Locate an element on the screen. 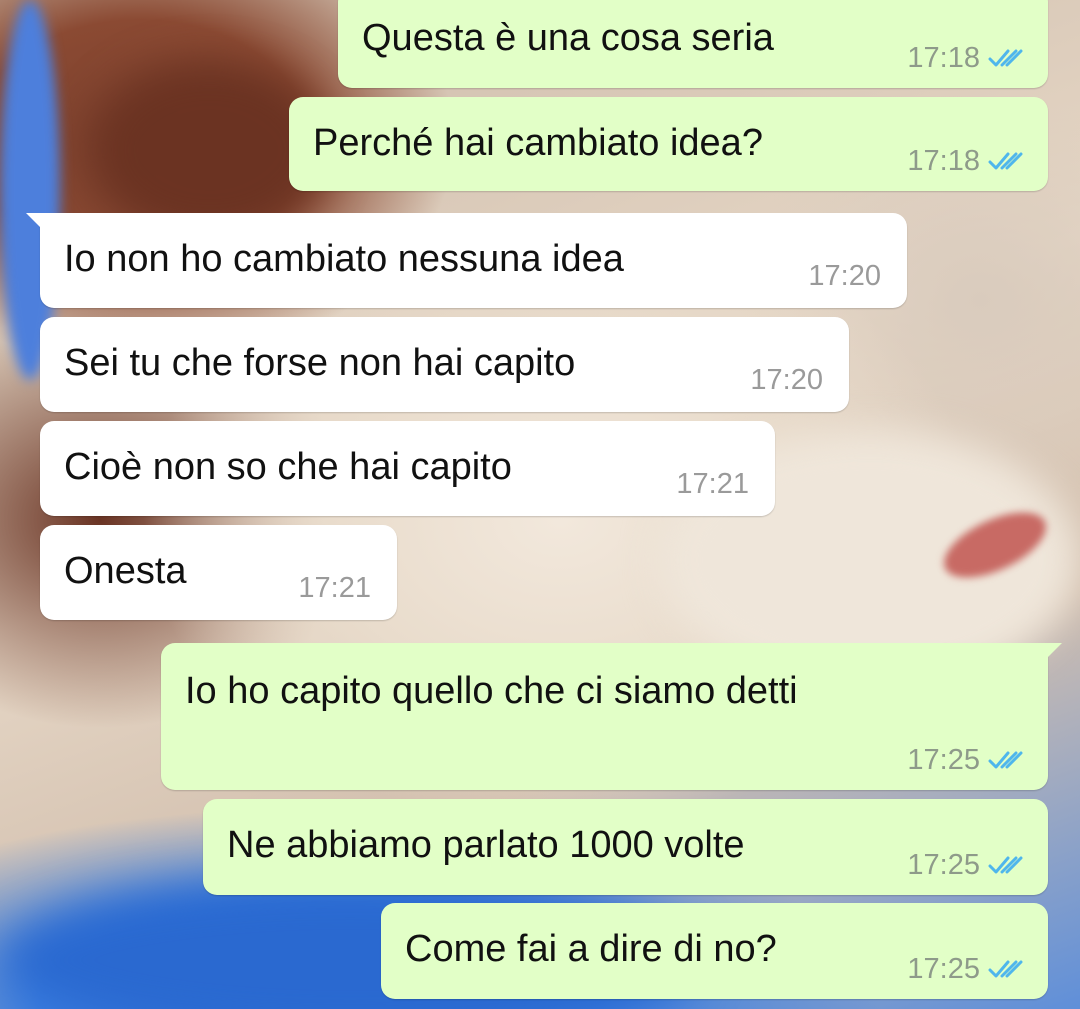  outgoing-message: Come fai a dire di no? 17:25 is located at coordinates (714, 951).